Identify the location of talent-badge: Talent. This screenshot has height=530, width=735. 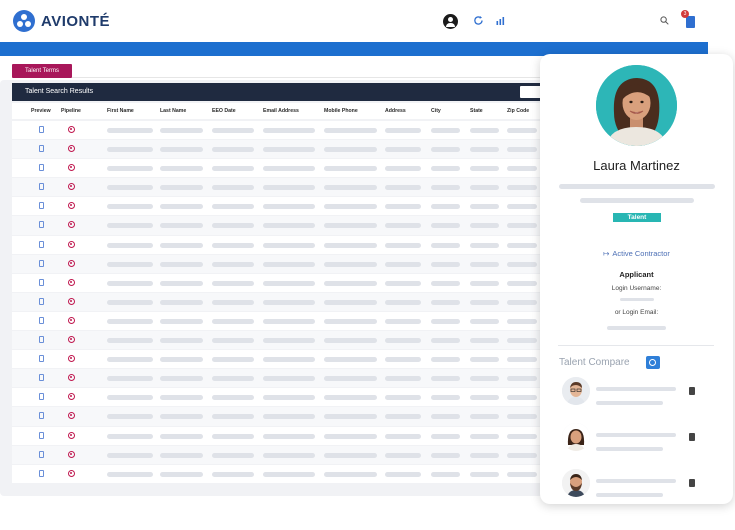
(637, 217).